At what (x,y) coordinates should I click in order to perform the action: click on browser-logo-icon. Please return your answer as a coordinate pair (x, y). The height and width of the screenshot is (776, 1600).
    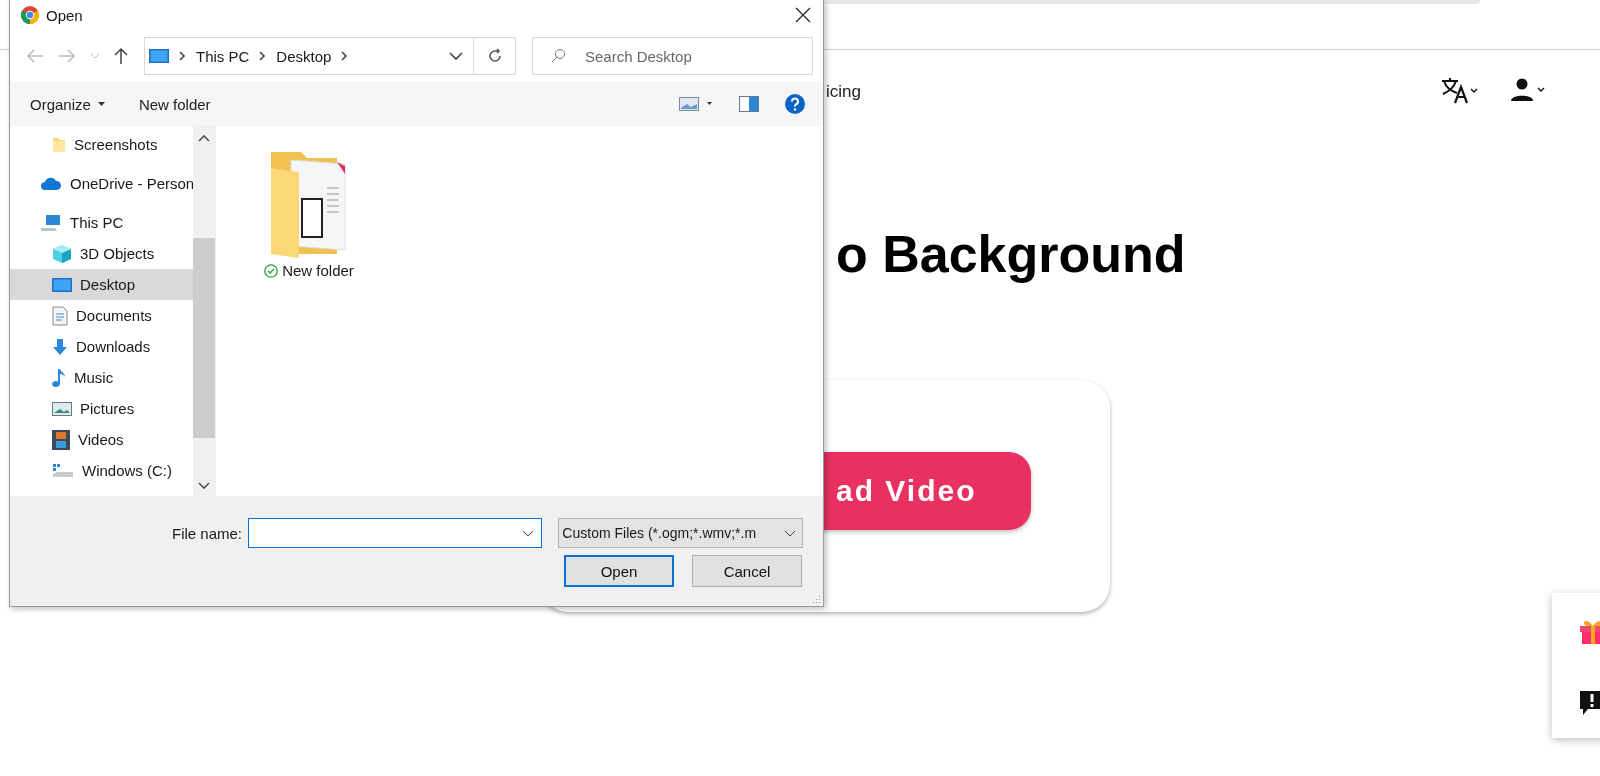
    Looking at the image, I should click on (30, 15).